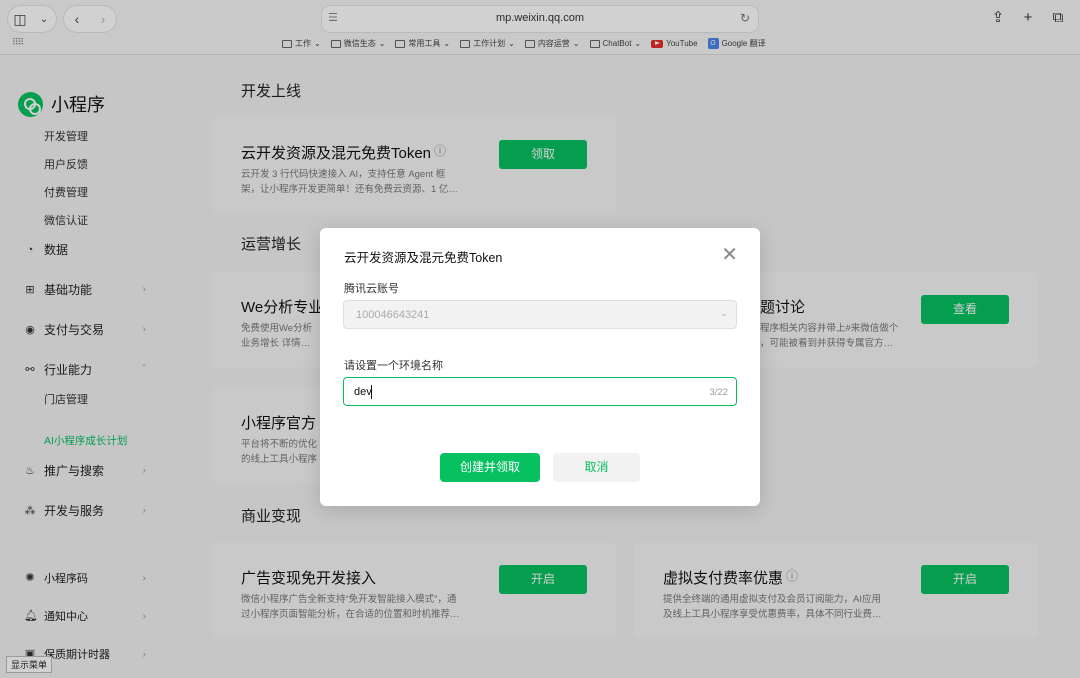 The image size is (1080, 678). I want to click on env-name-label: 请设置一个环境名称, so click(393, 366).